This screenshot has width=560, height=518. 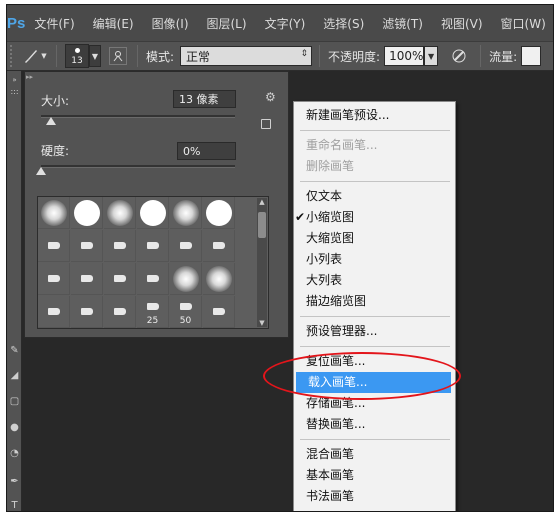 What do you see at coordinates (374, 217) in the screenshot?
I see `menu-item: ✔ 小缩览图` at bounding box center [374, 217].